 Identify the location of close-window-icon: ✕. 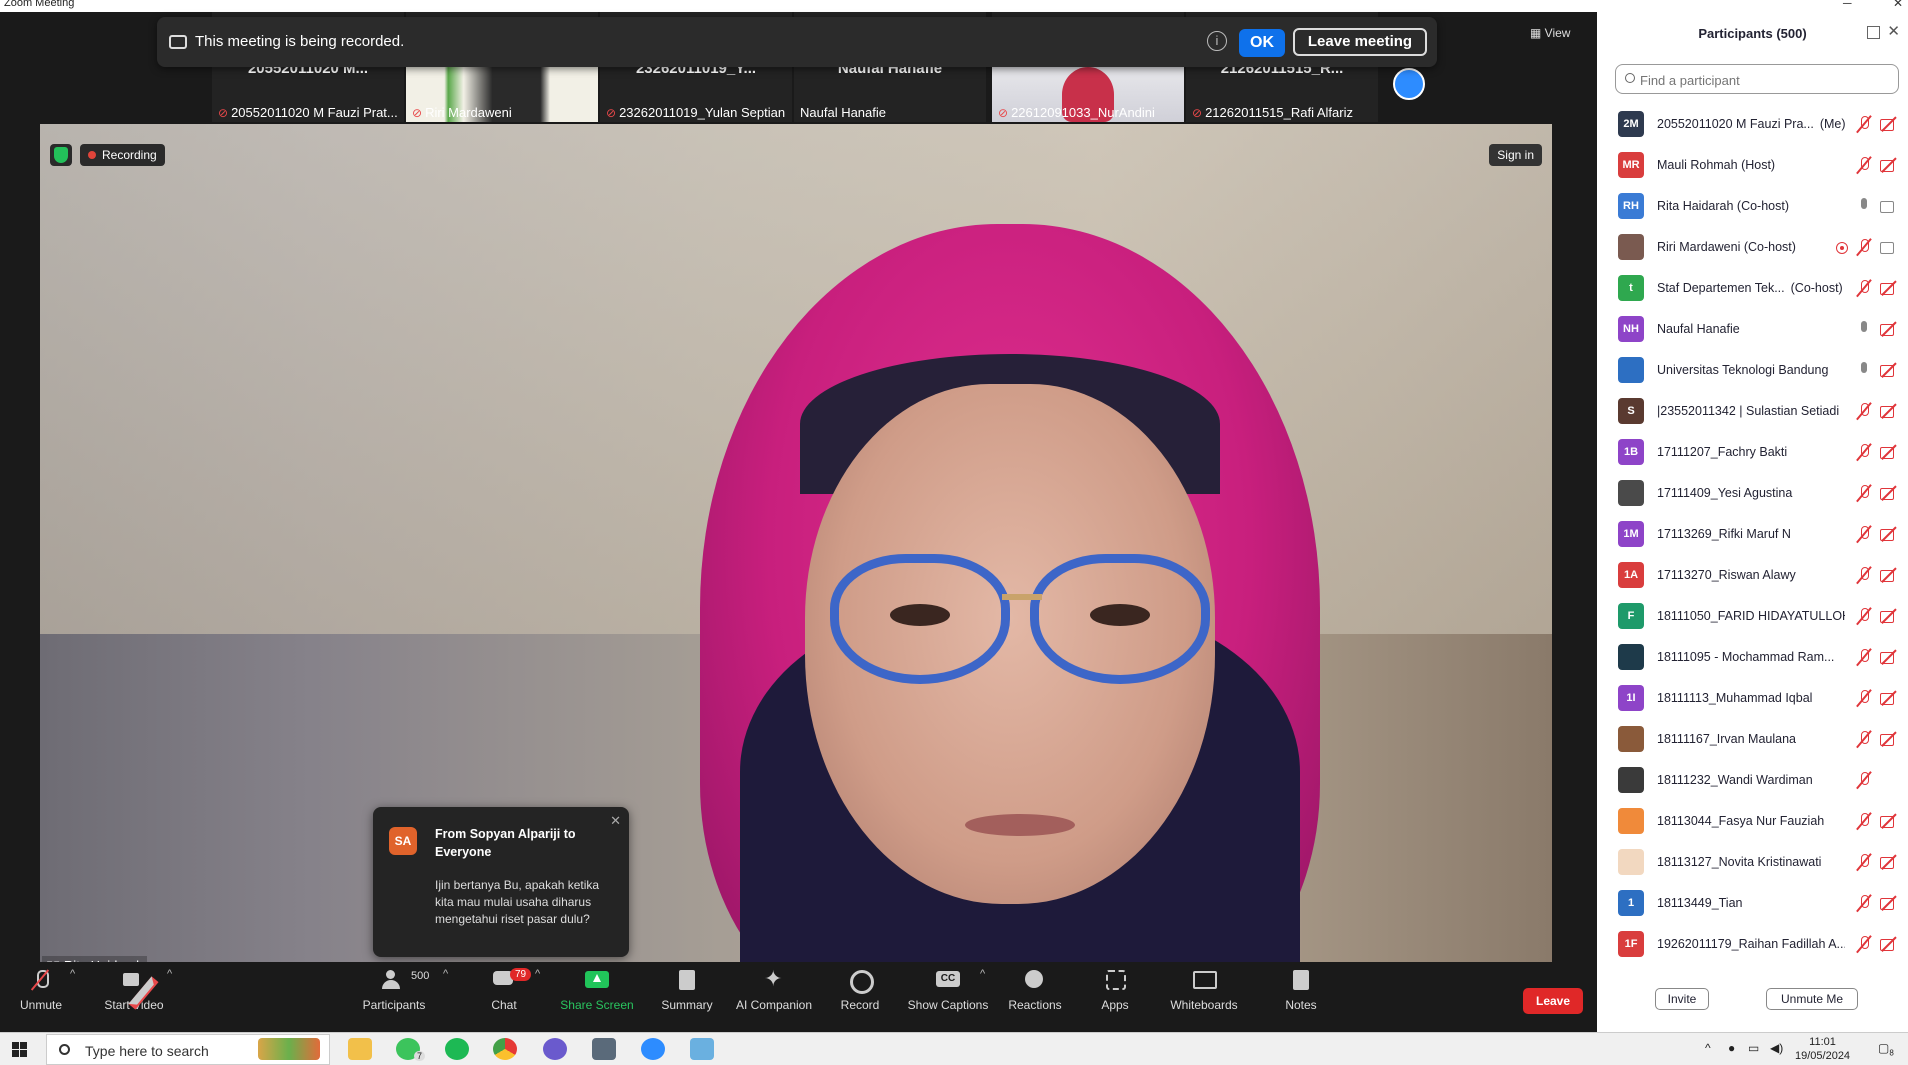
(1898, 5).